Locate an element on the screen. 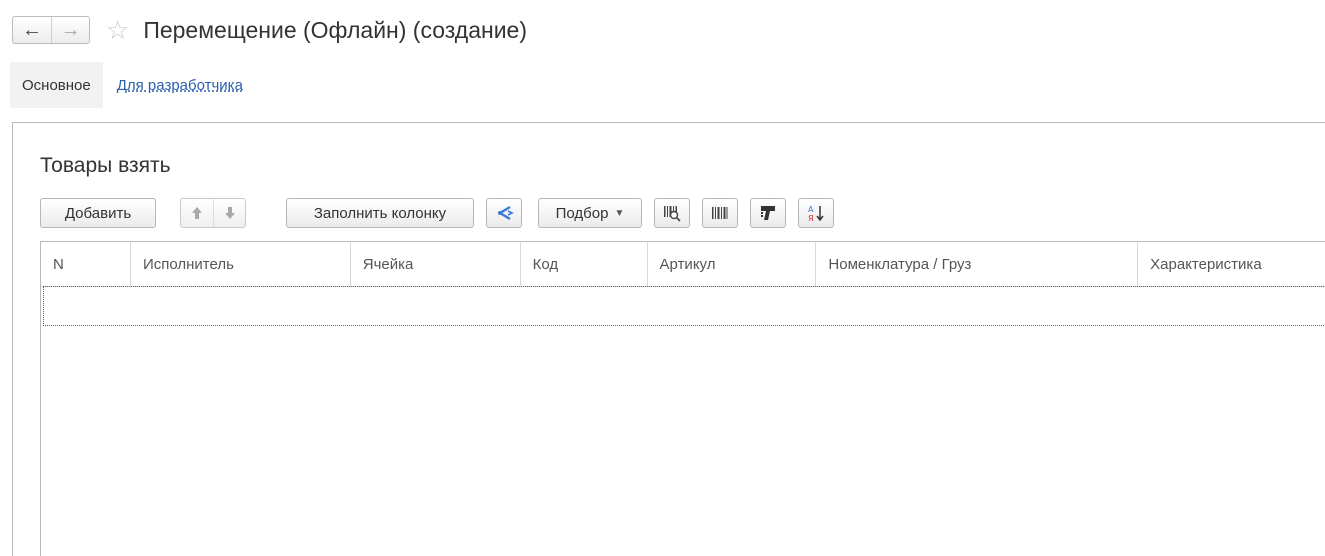 This screenshot has height=556, width=1325. arrow-left-icon: ← is located at coordinates (32, 29).